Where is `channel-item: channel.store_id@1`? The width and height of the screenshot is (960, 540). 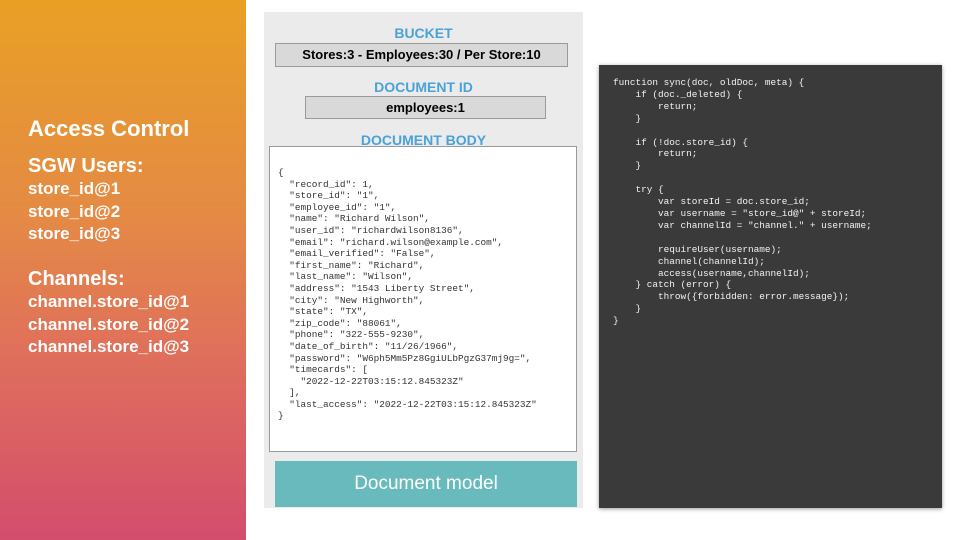 channel-item: channel.store_id@1 is located at coordinates (109, 301).